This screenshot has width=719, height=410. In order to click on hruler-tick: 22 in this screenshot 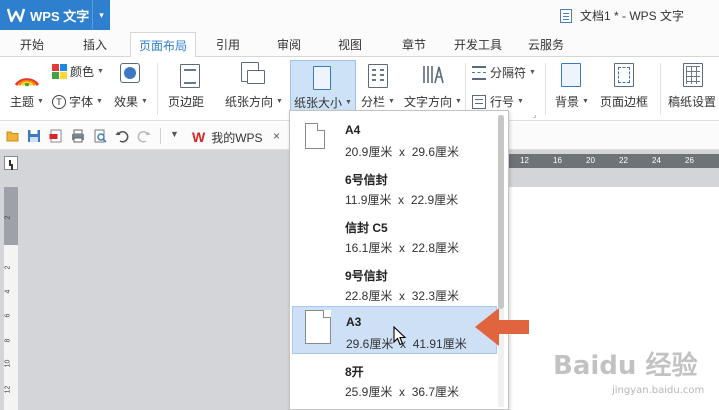, I will do `click(623, 160)`.